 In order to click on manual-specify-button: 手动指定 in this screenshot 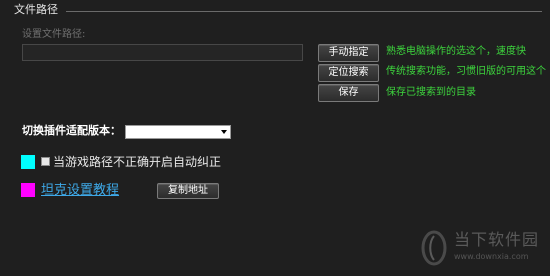, I will do `click(348, 53)`.